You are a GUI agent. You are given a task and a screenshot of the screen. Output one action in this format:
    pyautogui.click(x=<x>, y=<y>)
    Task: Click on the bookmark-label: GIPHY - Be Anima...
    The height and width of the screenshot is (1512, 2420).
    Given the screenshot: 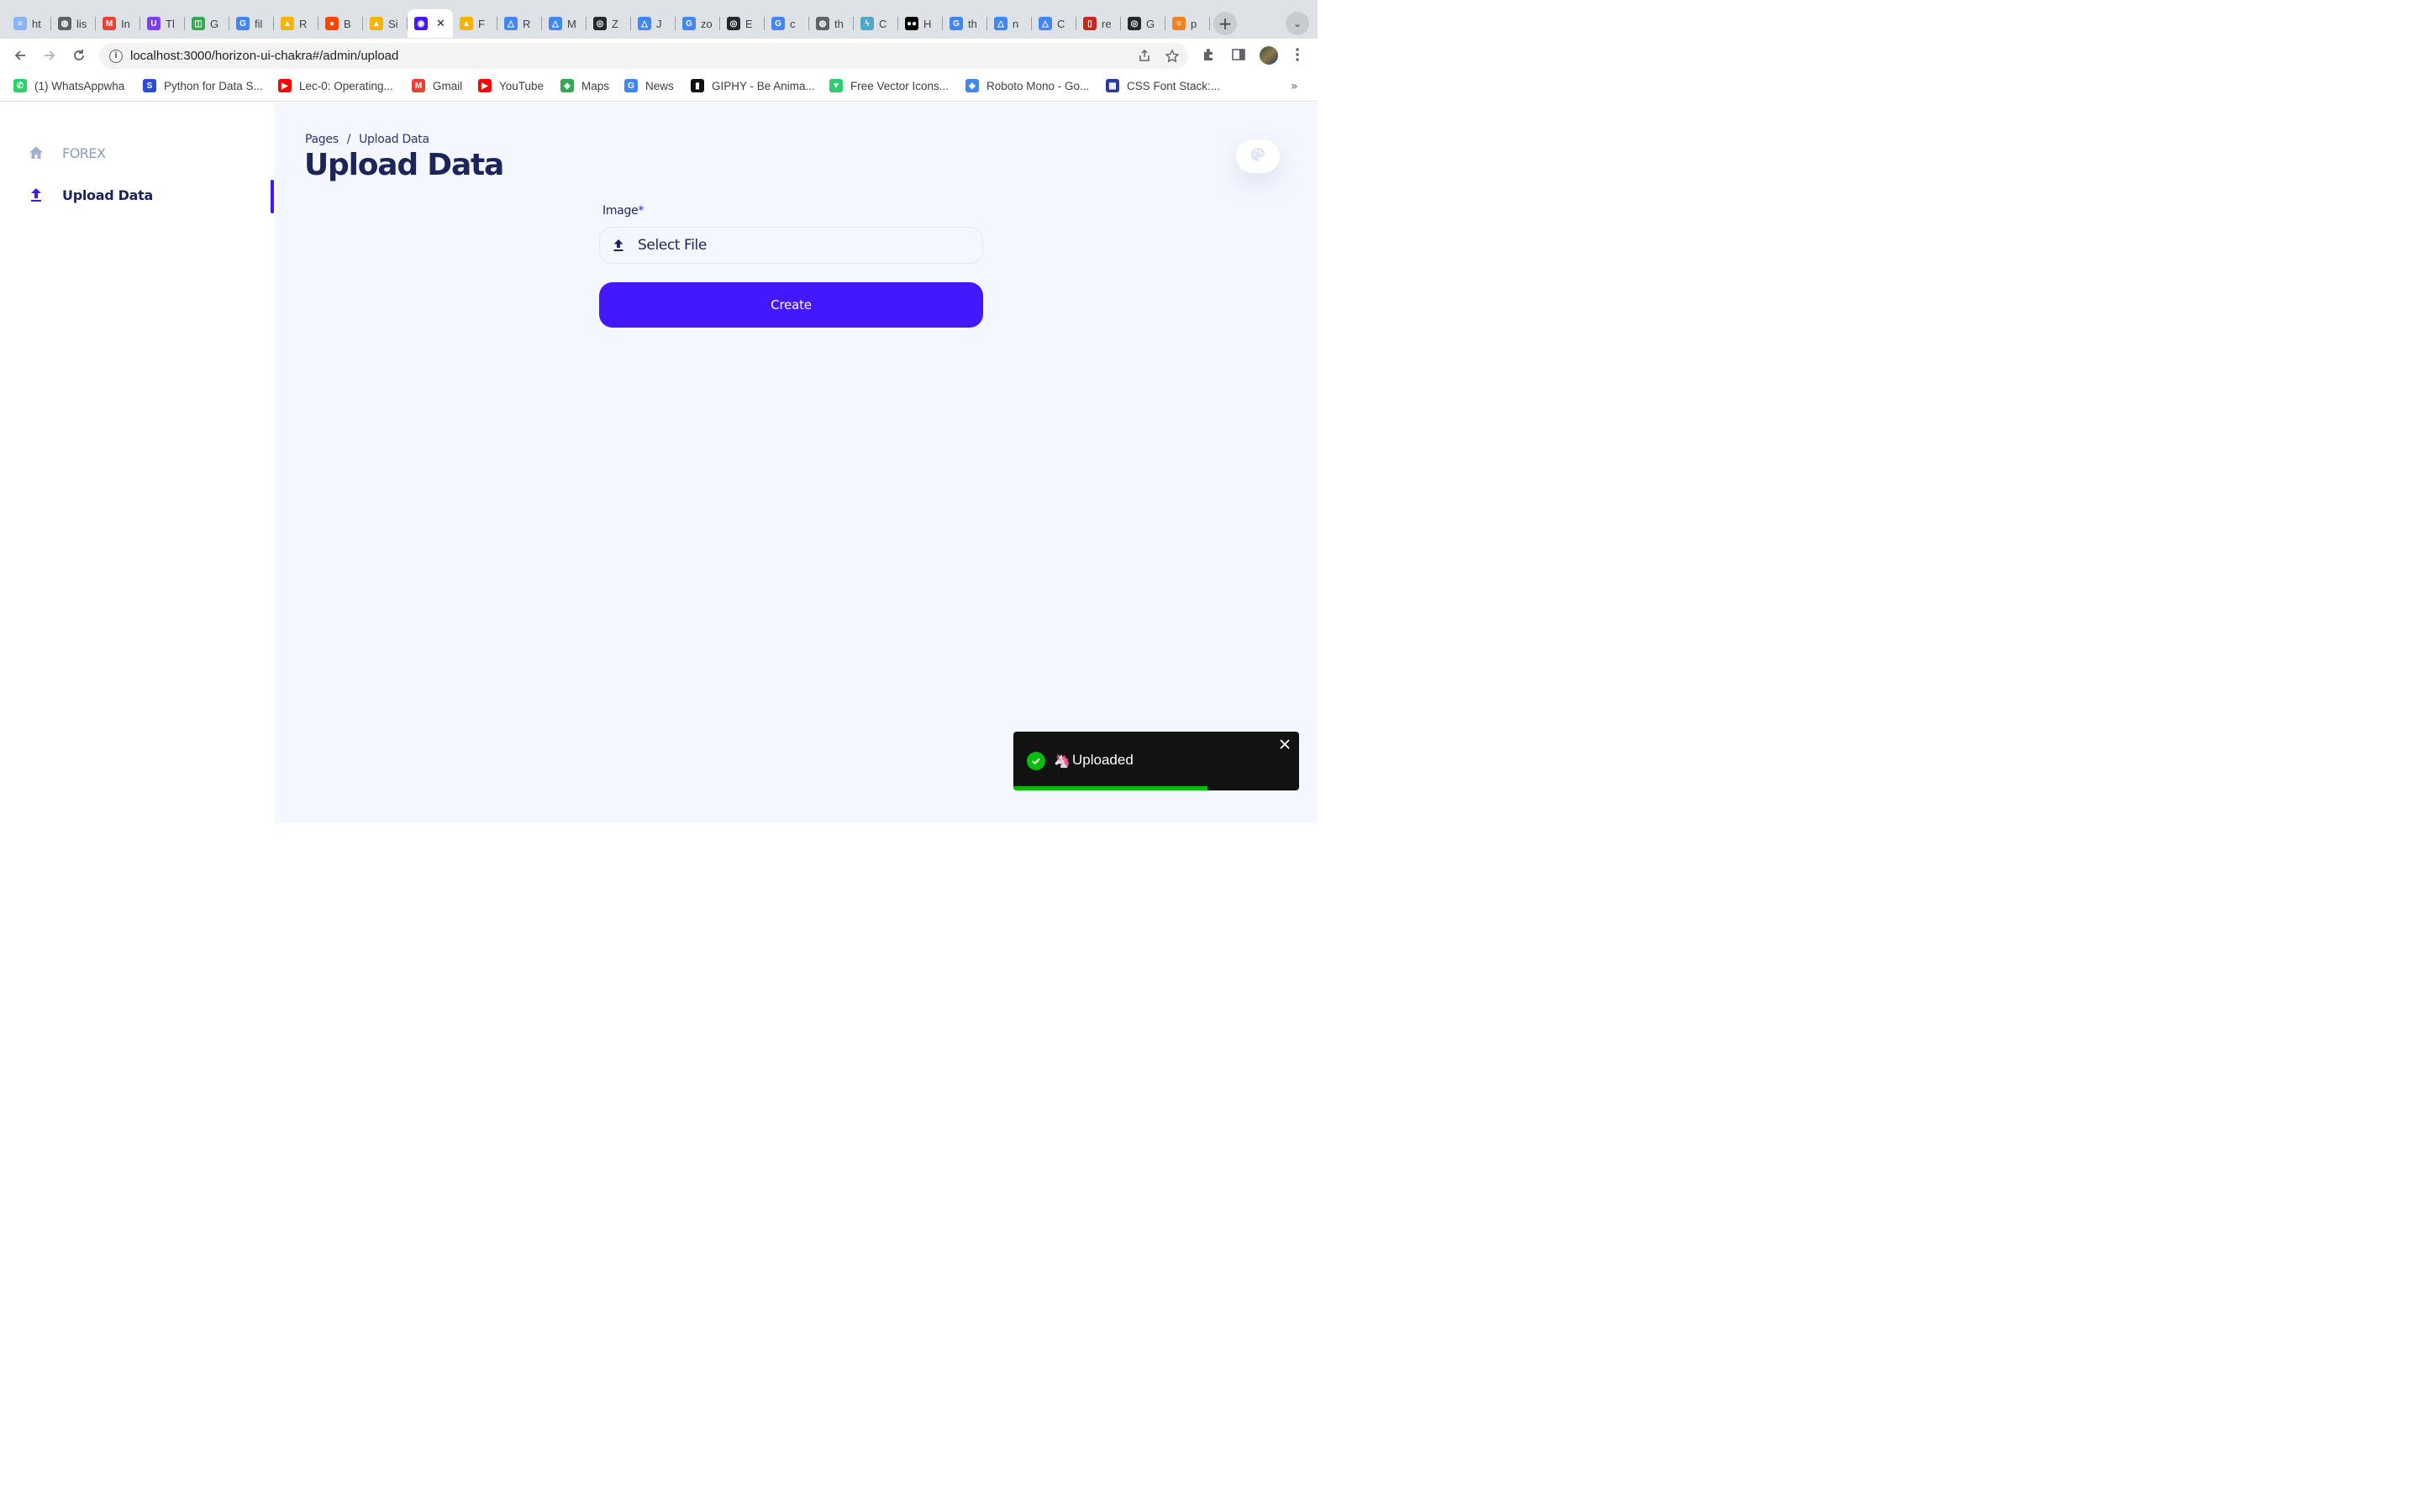 What is the action you would take?
    pyautogui.click(x=764, y=85)
    